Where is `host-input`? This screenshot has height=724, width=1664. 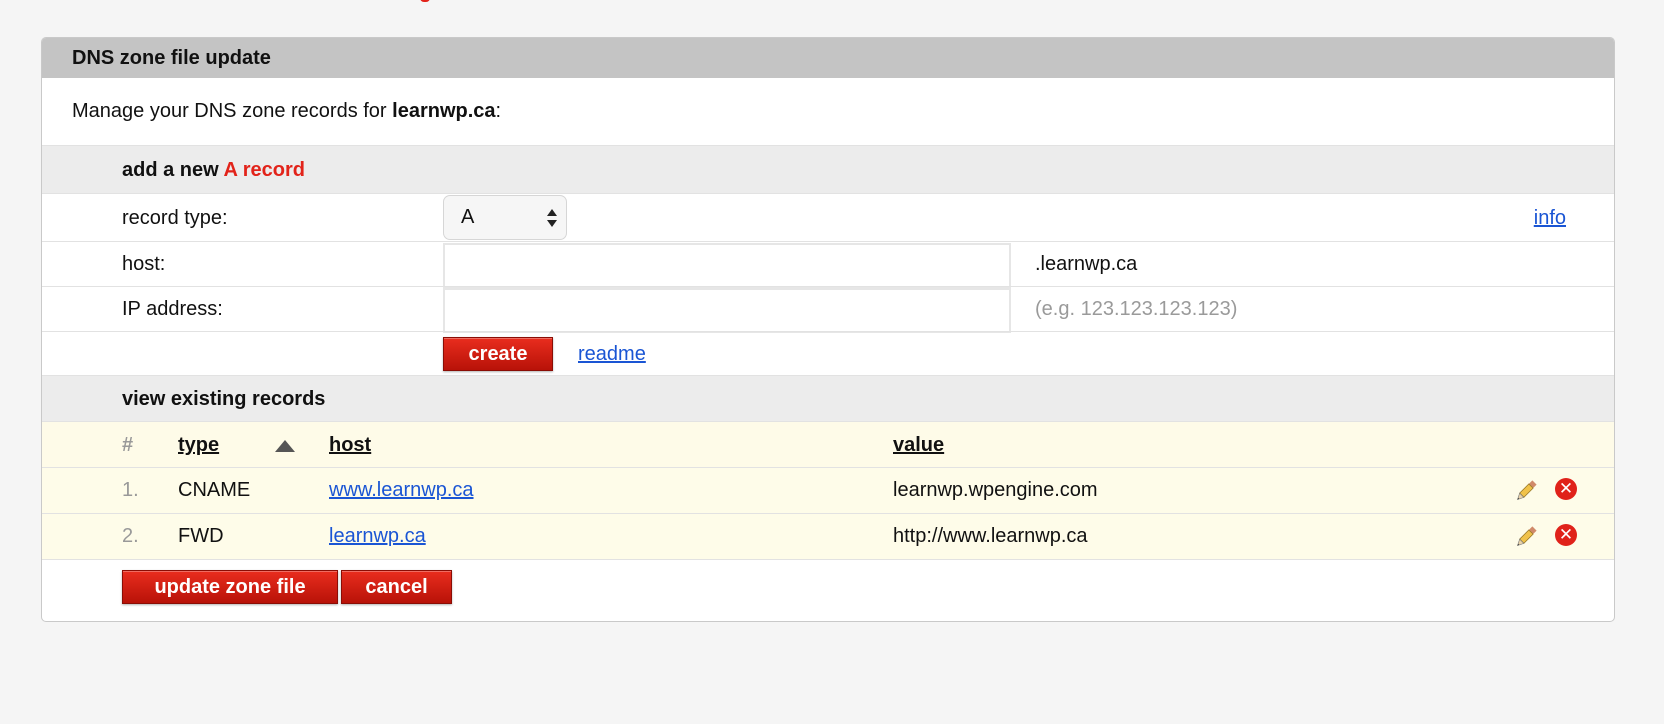 host-input is located at coordinates (727, 265).